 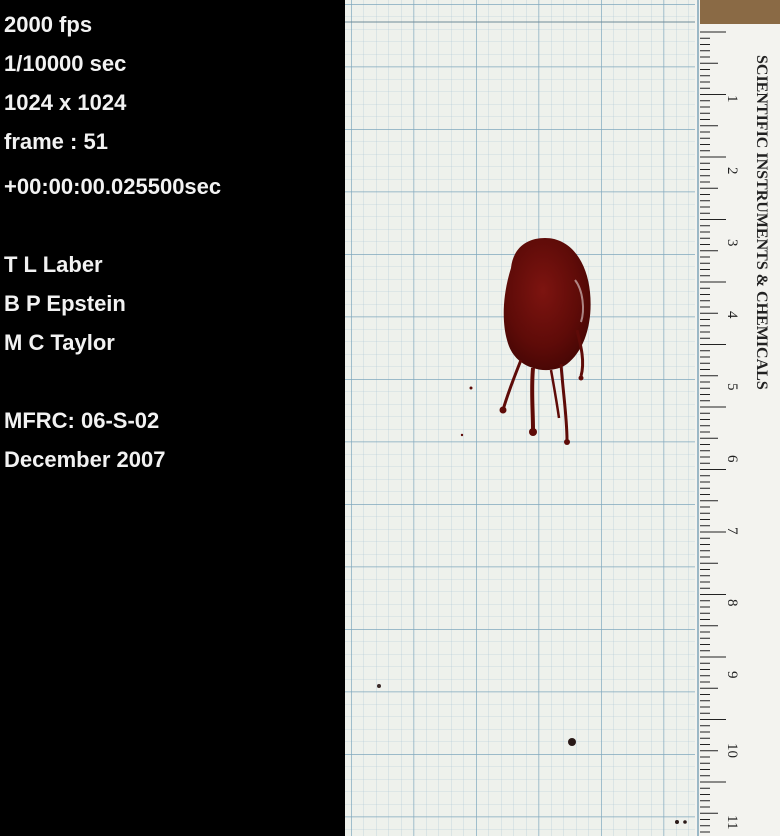 I want to click on ruler-number: 11, so click(x=732, y=822).